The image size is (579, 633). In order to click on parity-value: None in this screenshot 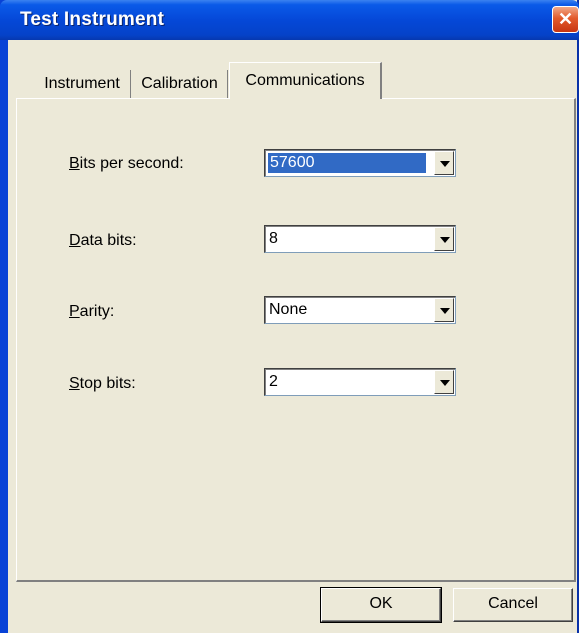, I will do `click(288, 309)`.